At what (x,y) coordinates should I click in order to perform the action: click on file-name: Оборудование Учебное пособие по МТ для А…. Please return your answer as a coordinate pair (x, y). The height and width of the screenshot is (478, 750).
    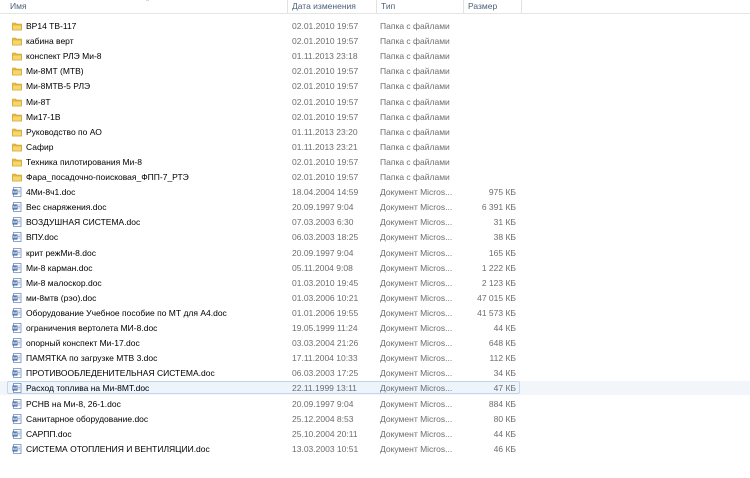
    Looking at the image, I should click on (126, 312).